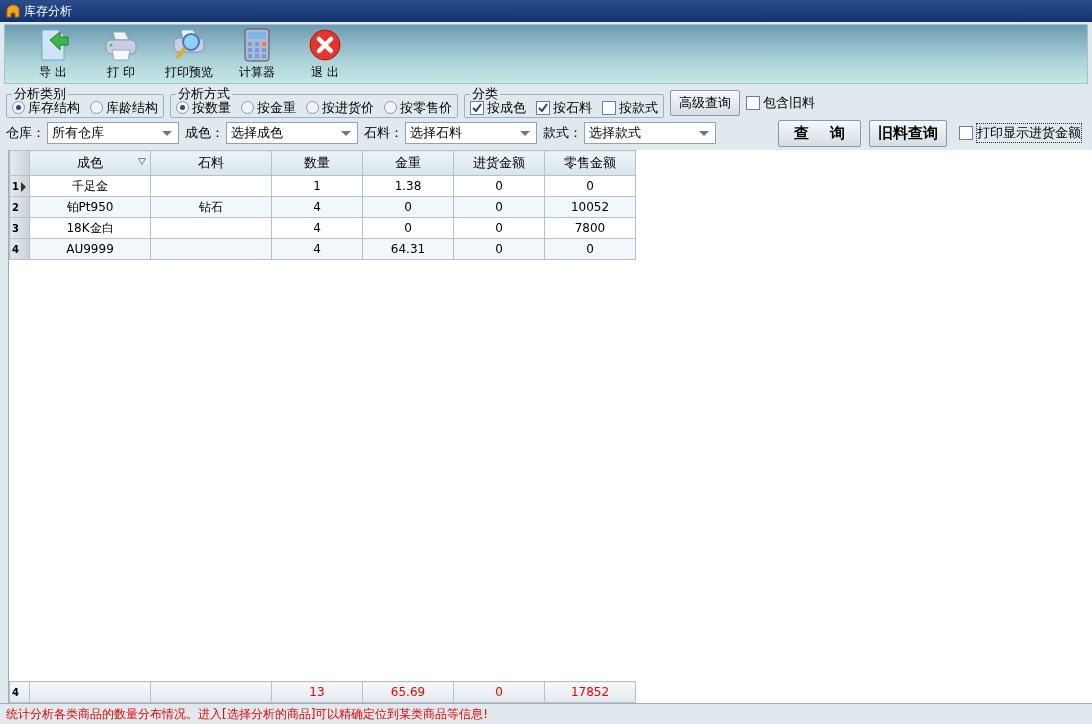 The height and width of the screenshot is (724, 1092). I want to click on toolbar-button: 退 出, so click(325, 54).